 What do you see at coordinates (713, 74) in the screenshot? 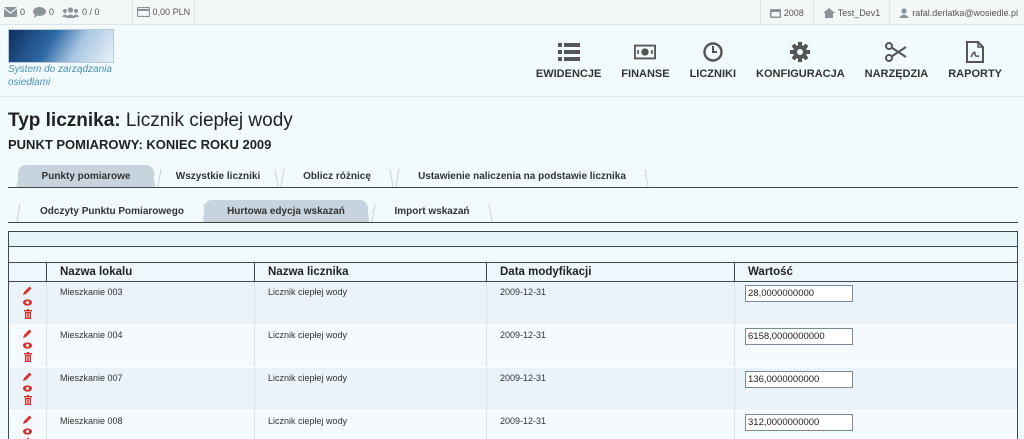
I see `nav-label: LICZNIKI` at bounding box center [713, 74].